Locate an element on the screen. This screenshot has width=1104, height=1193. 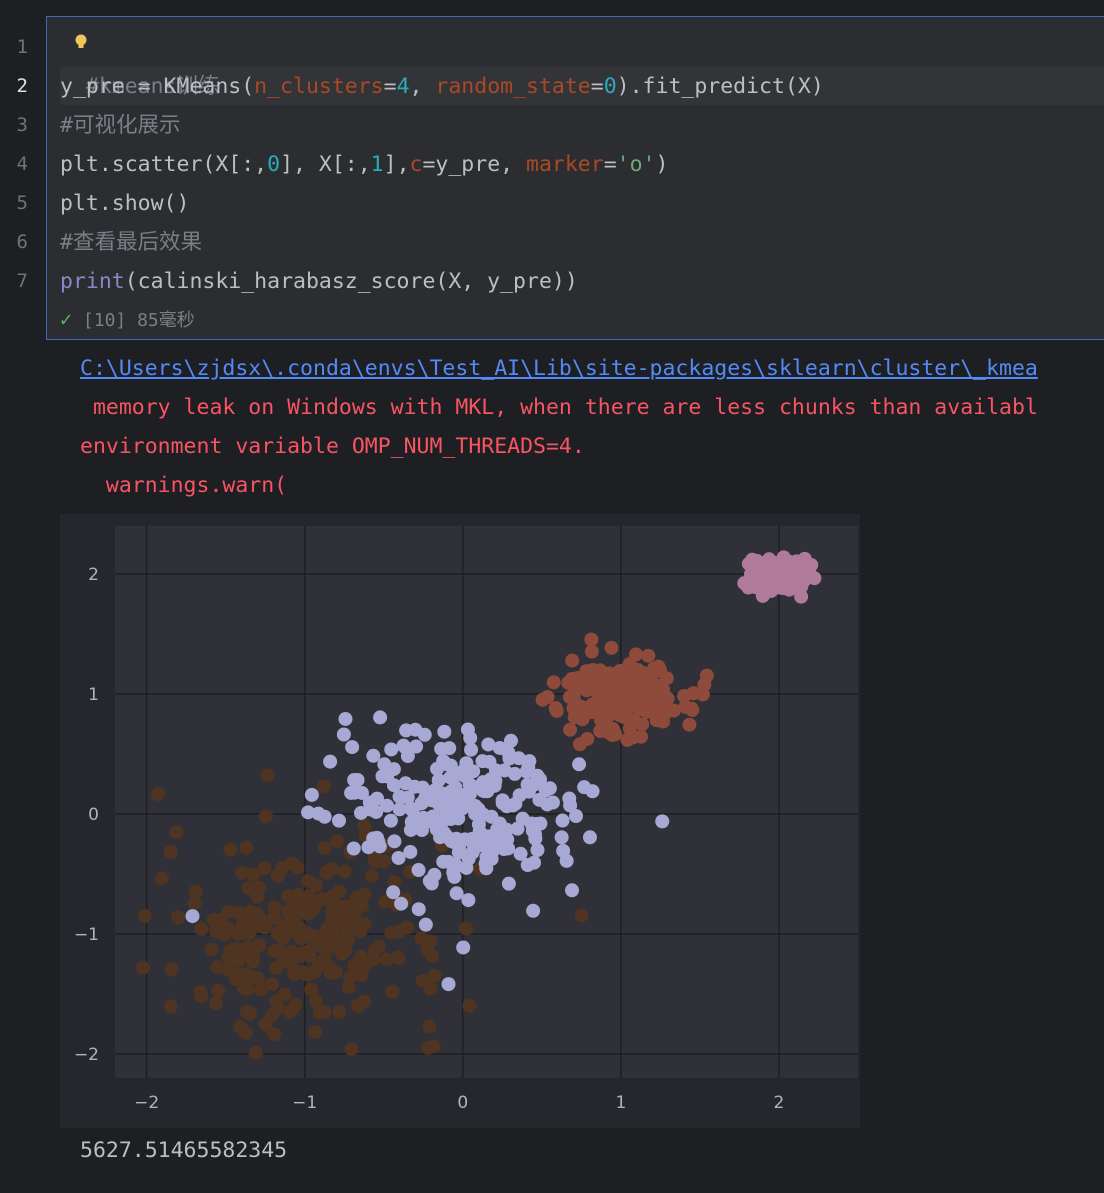
code-line-7: print(calinski_harabasz_score(X, y_pre)) is located at coordinates (319, 281).